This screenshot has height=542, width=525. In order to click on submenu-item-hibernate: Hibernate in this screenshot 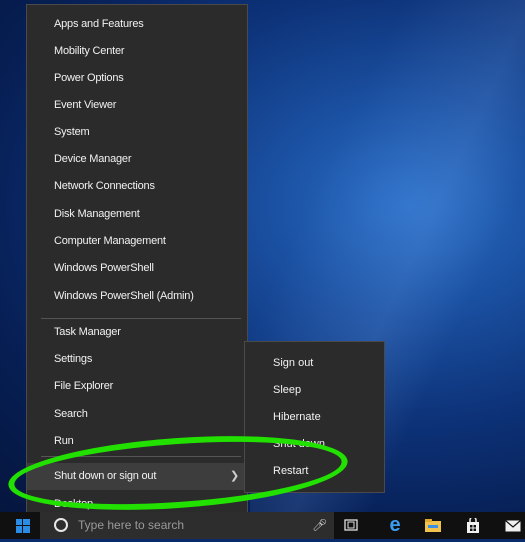, I will do `click(314, 417)`.